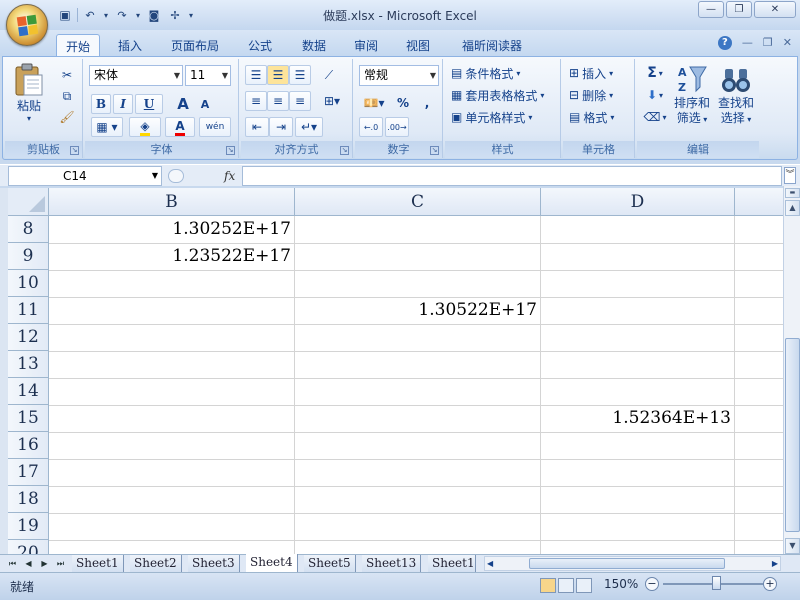 The width and height of the screenshot is (800, 600). What do you see at coordinates (655, 73) in the screenshot?
I see `autosum-button: Σ ▾` at bounding box center [655, 73].